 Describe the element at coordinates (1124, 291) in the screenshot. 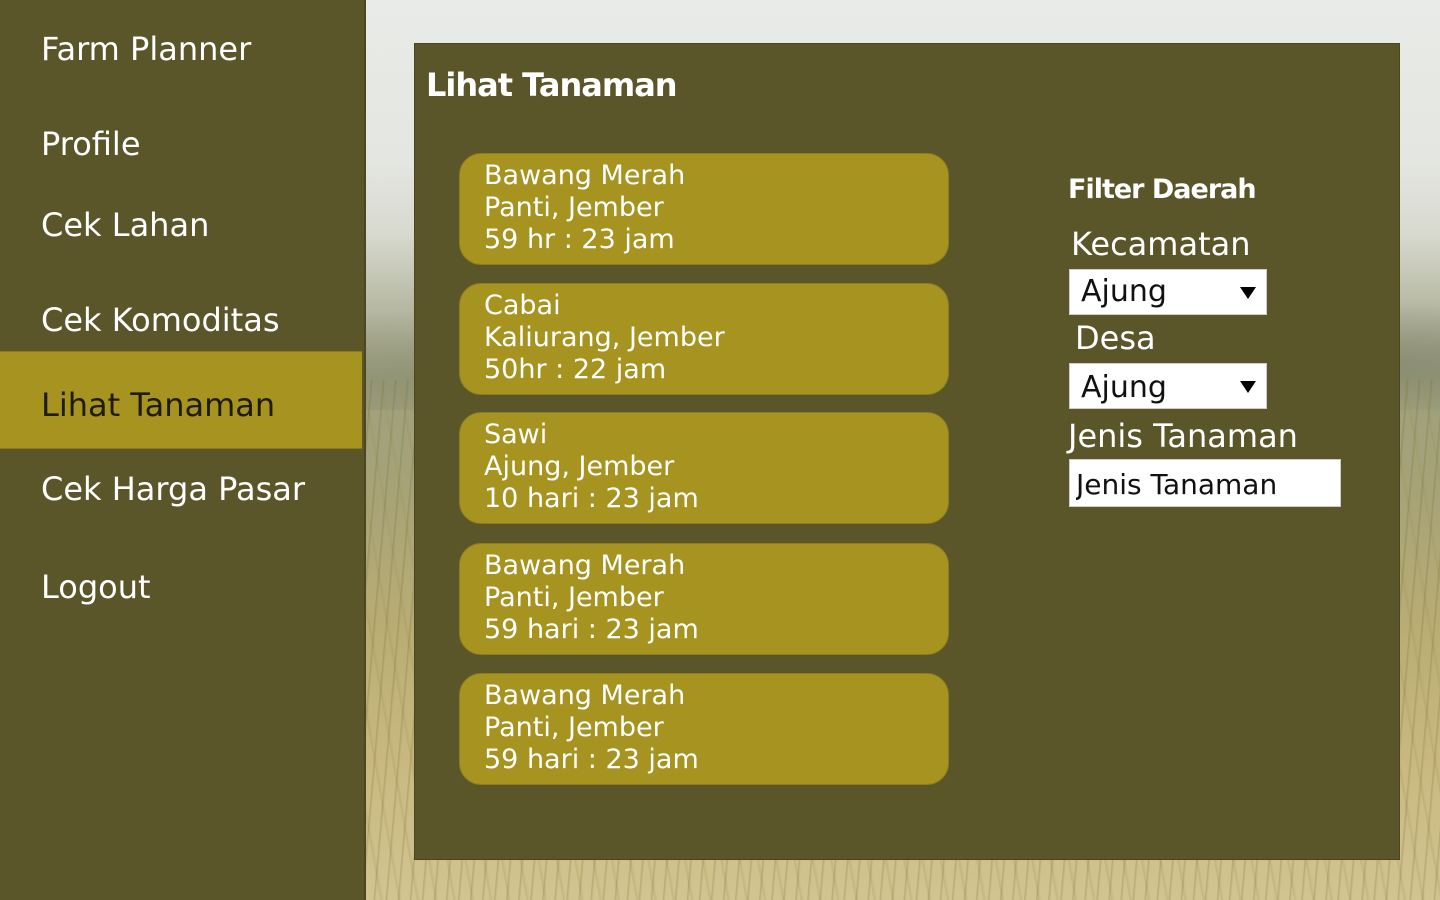

I see `kecamatan-selected-value: Ajung` at that location.